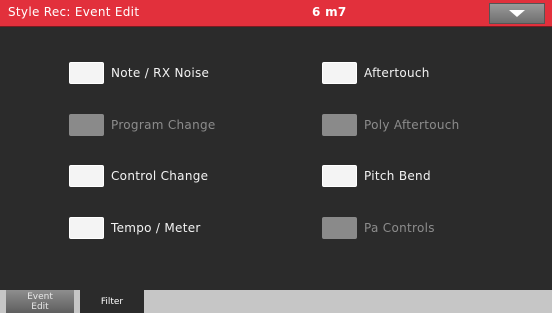 The height and width of the screenshot is (313, 552). I want to click on filter-label: Program Change, so click(163, 125).